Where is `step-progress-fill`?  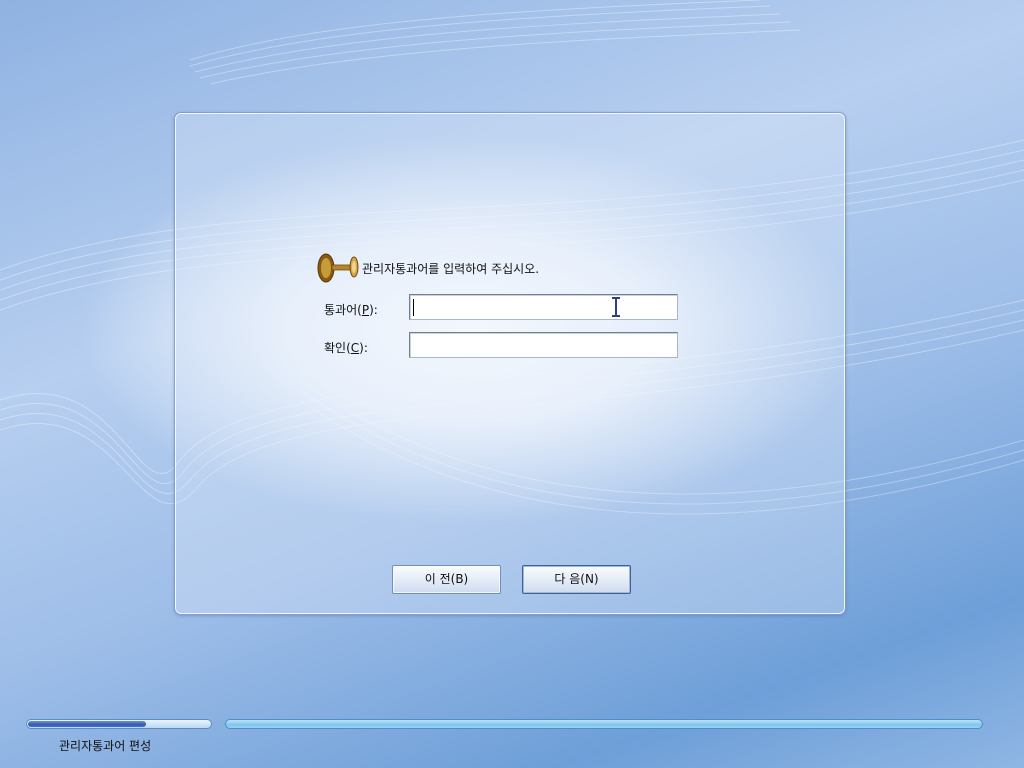
step-progress-fill is located at coordinates (87, 724).